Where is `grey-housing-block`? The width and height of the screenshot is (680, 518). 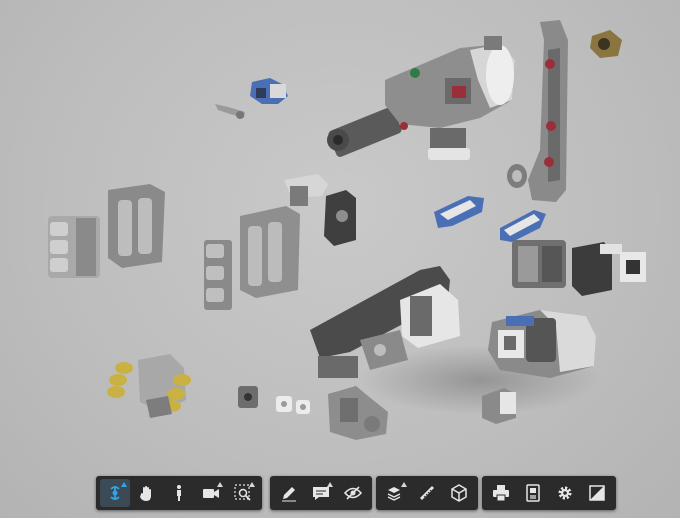 grey-housing-block is located at coordinates (539, 264).